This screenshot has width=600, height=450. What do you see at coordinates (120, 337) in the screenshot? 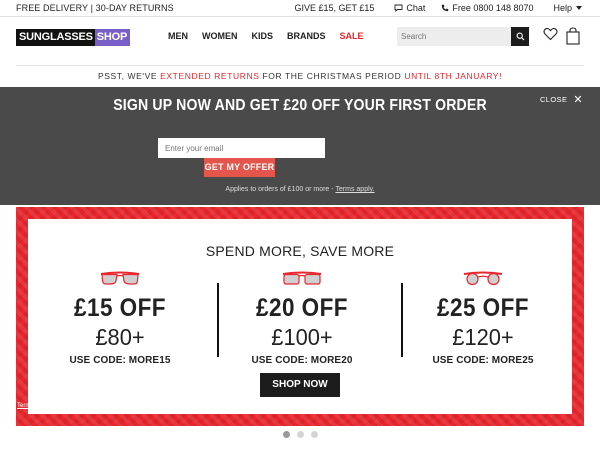
I see `tier-threshold: £80+` at bounding box center [120, 337].